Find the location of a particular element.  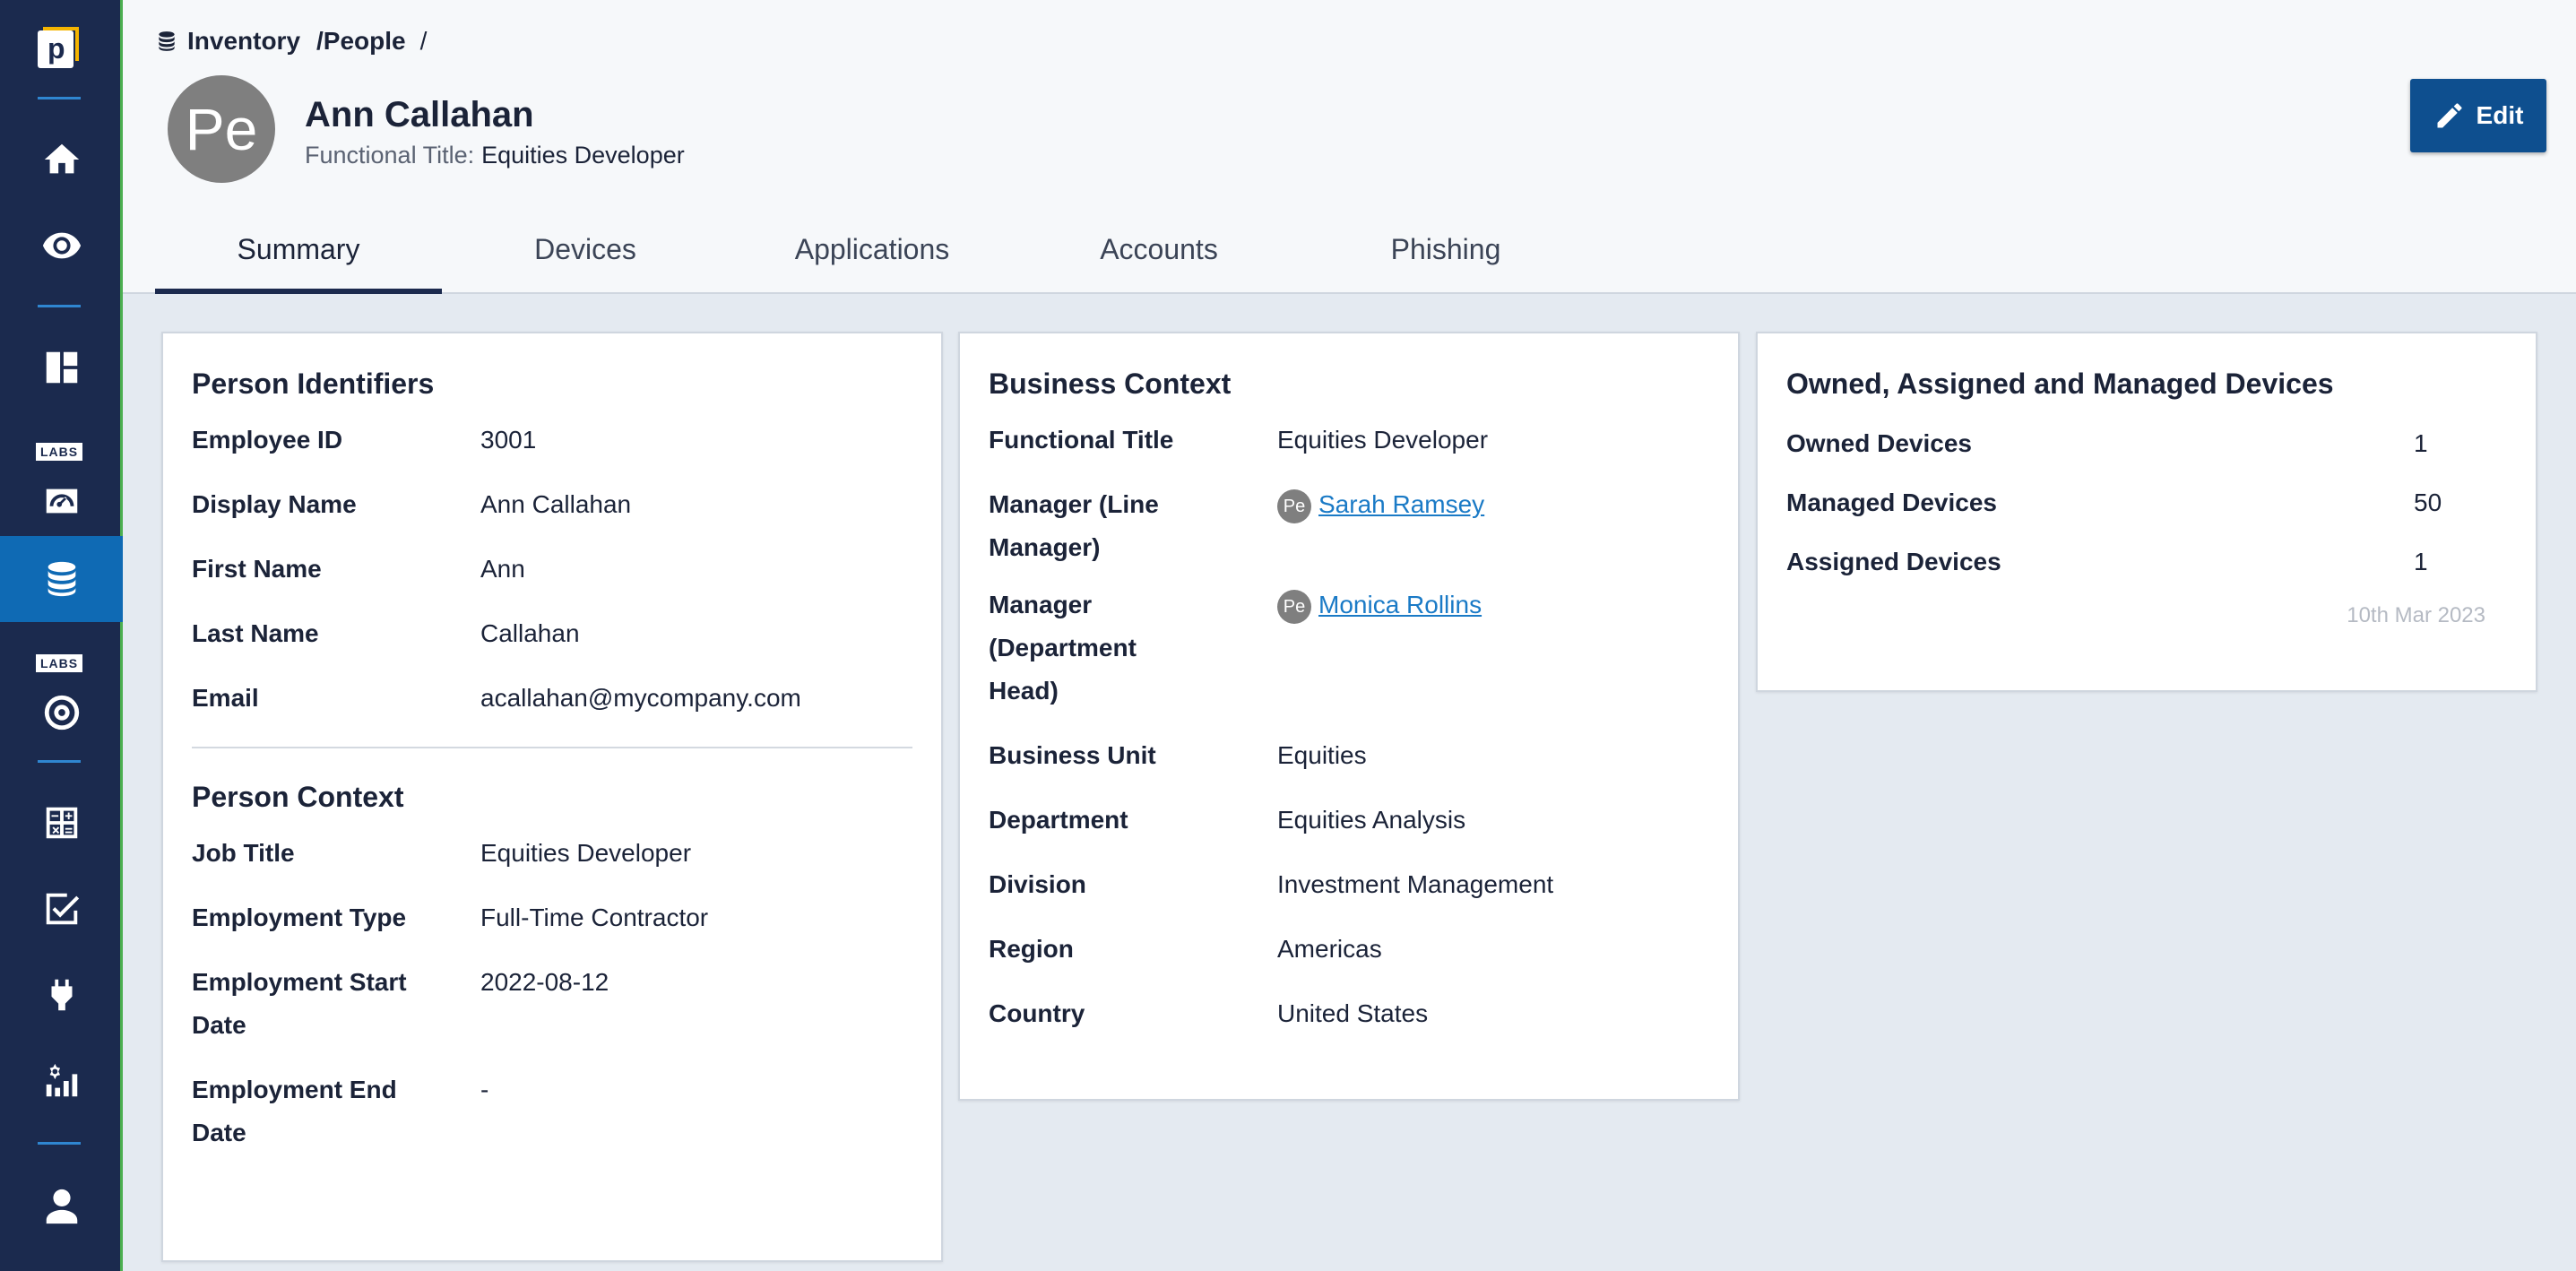

field-label: Display Name is located at coordinates (274, 504).